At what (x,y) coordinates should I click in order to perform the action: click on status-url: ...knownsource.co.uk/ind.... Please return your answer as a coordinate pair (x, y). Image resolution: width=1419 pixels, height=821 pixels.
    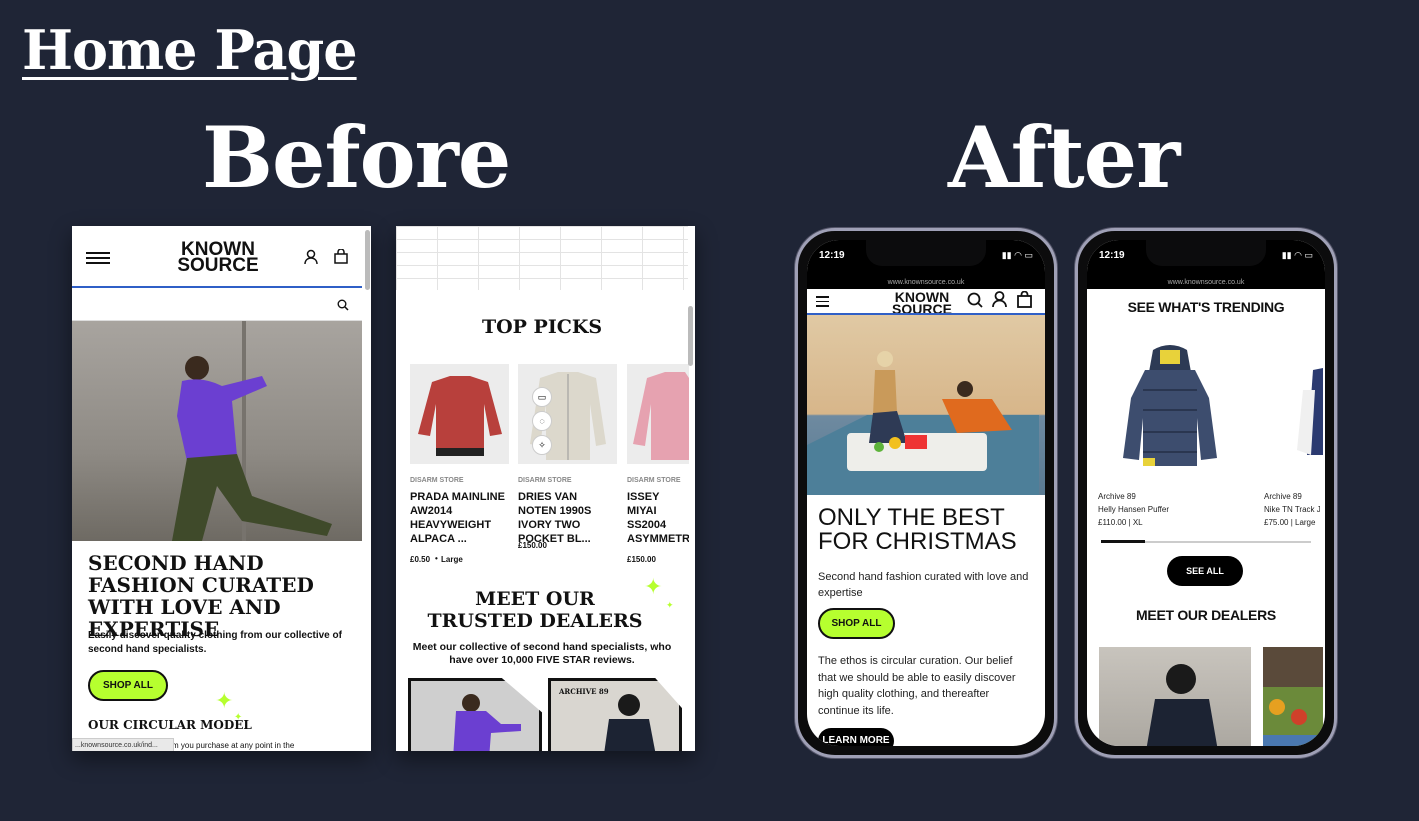
    Looking at the image, I should click on (123, 744).